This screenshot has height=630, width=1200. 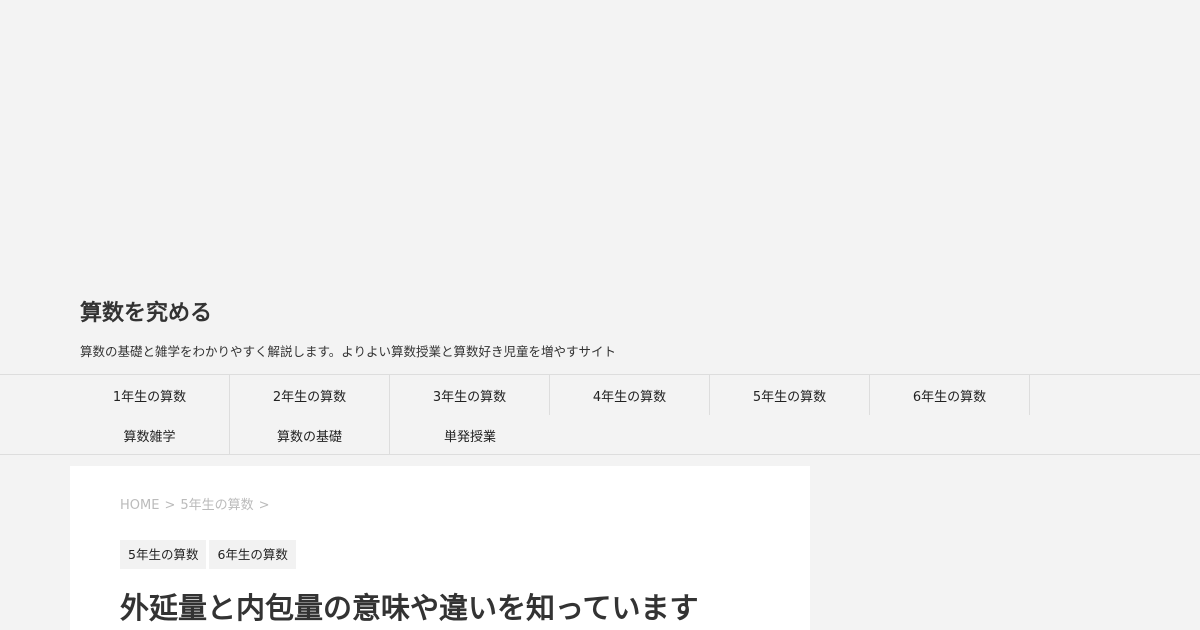 I want to click on category-tags: 5年生の算数 6年生の算数, so click(x=208, y=554).